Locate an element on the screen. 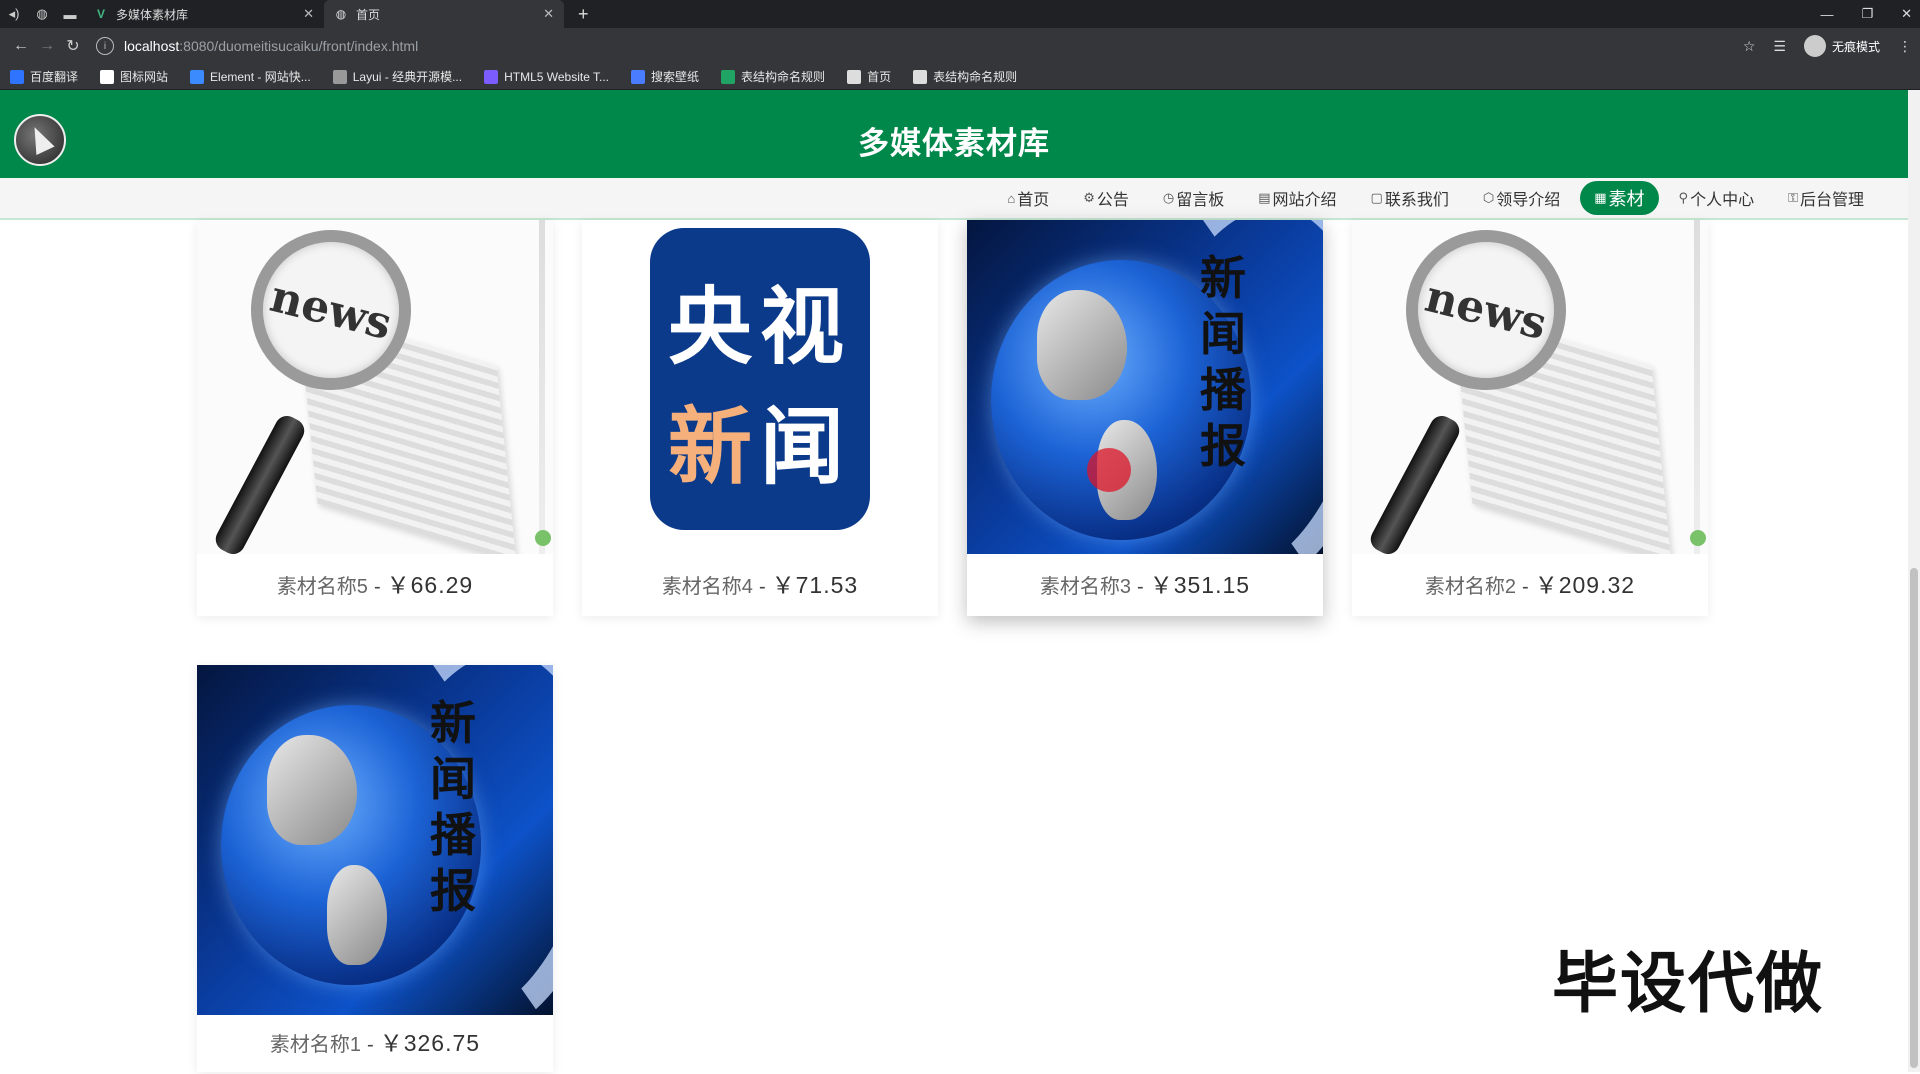 This screenshot has height=1074, width=1920. site-header: 多媒体素材库 is located at coordinates (954, 134).